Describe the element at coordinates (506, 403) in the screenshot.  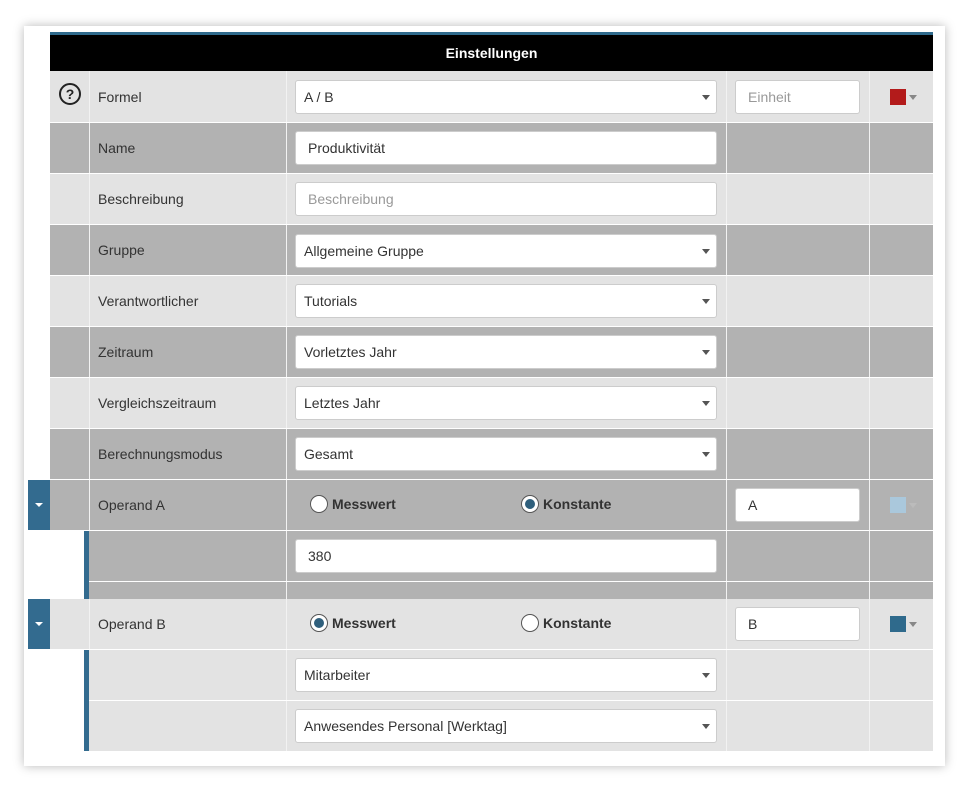
I see `vergleichszeitraum-select: Letztes Jahr` at that location.